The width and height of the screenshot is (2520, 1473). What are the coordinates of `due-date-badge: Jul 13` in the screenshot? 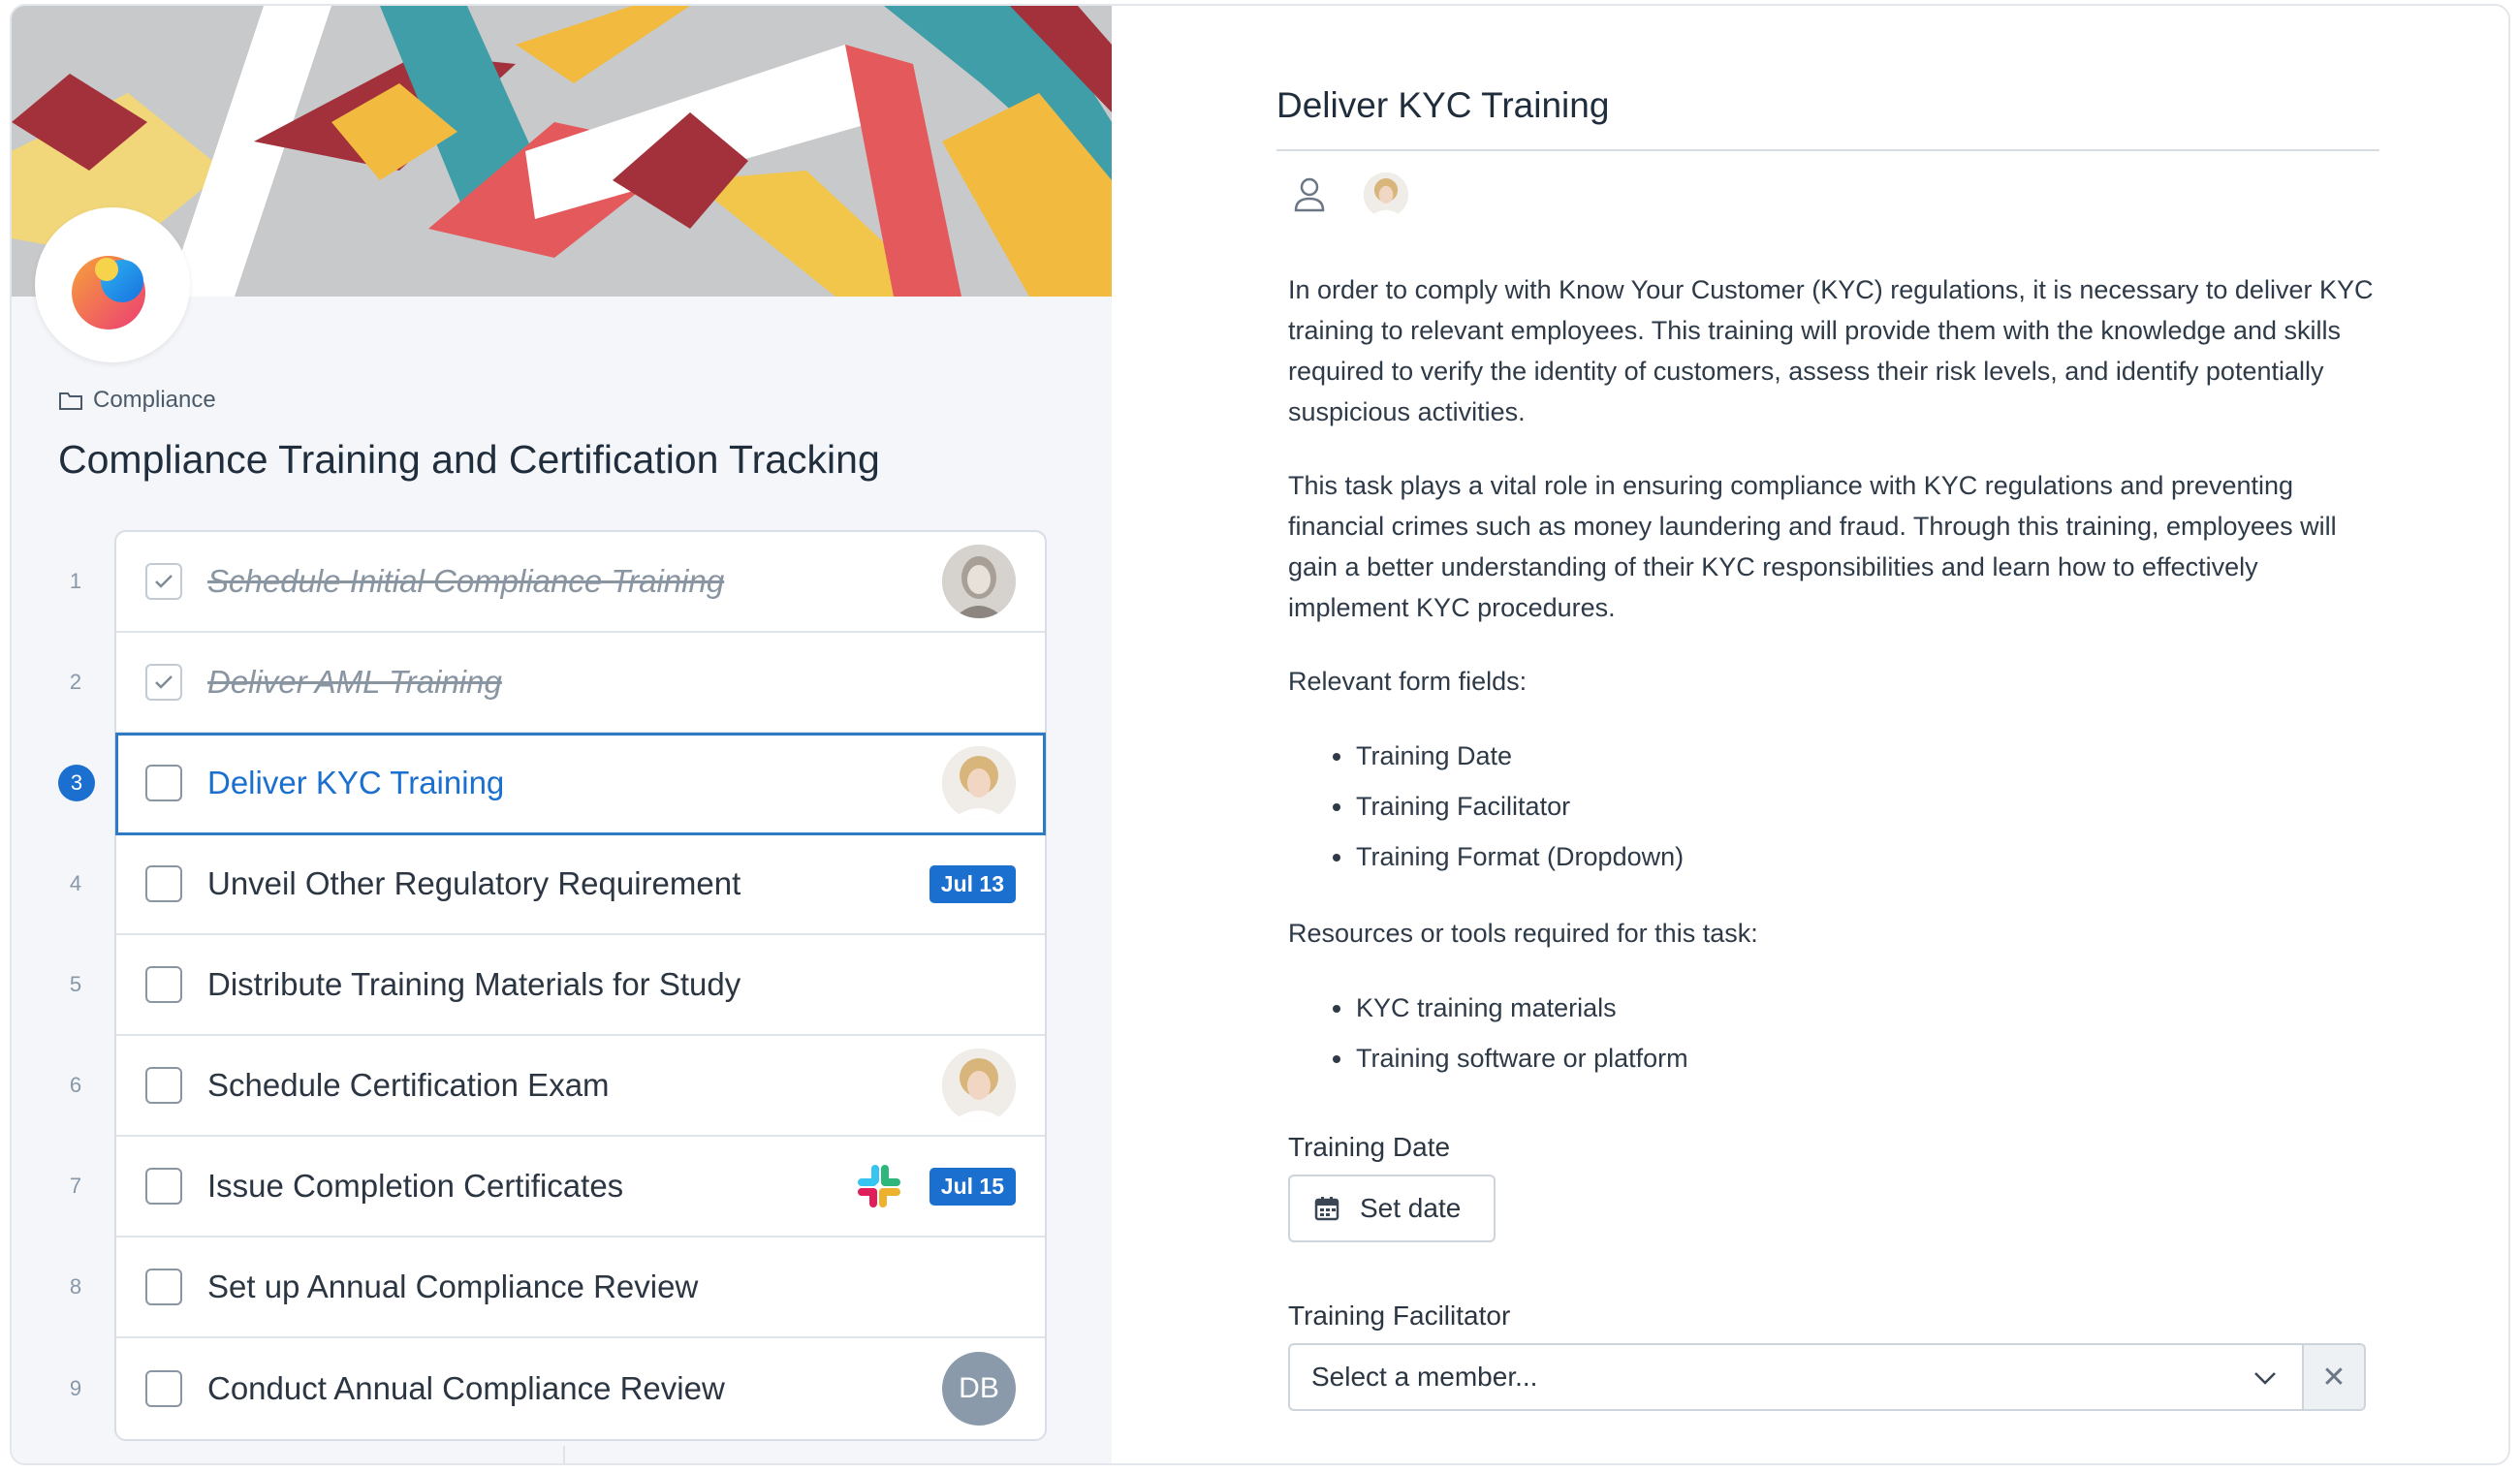 It's located at (973, 883).